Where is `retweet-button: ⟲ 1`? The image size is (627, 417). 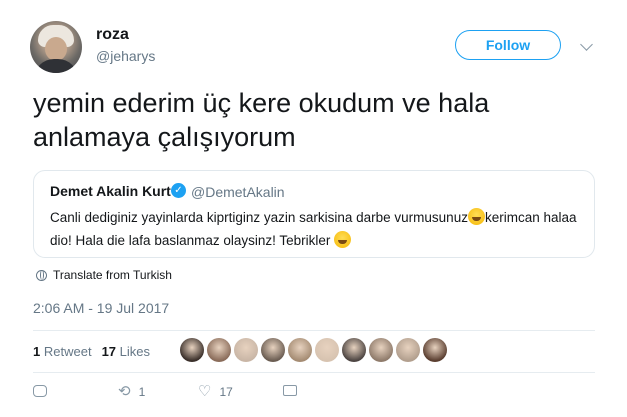
retweet-button: ⟲ 1 is located at coordinates (132, 391).